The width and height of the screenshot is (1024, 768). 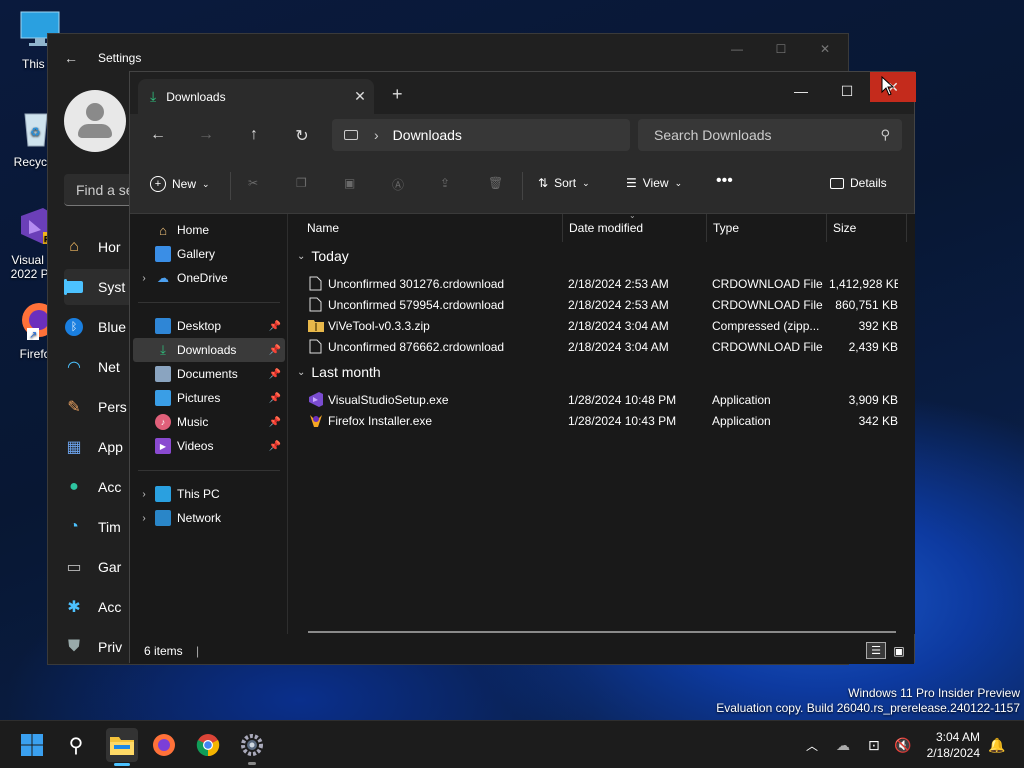 What do you see at coordinates (110, 447) in the screenshot?
I see `settings-nav-label: App` at bounding box center [110, 447].